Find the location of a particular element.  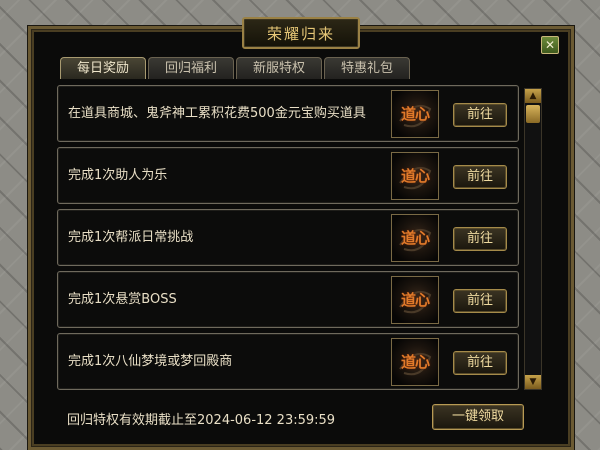

close-icon: ✕ is located at coordinates (550, 45).